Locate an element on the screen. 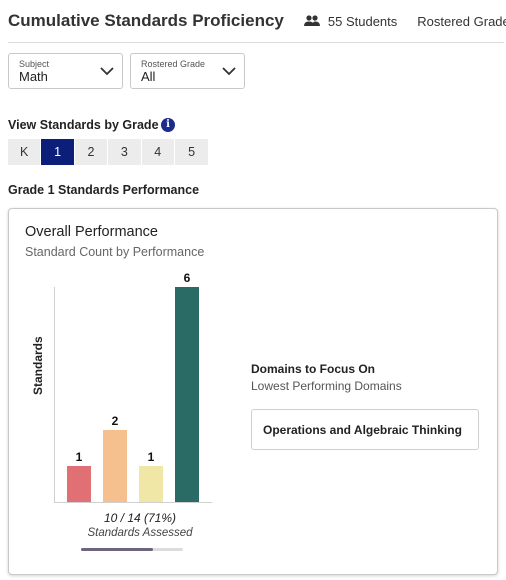 This screenshot has height=580, width=506. rostered-grade-select: Rostered Grade All is located at coordinates (187, 71).